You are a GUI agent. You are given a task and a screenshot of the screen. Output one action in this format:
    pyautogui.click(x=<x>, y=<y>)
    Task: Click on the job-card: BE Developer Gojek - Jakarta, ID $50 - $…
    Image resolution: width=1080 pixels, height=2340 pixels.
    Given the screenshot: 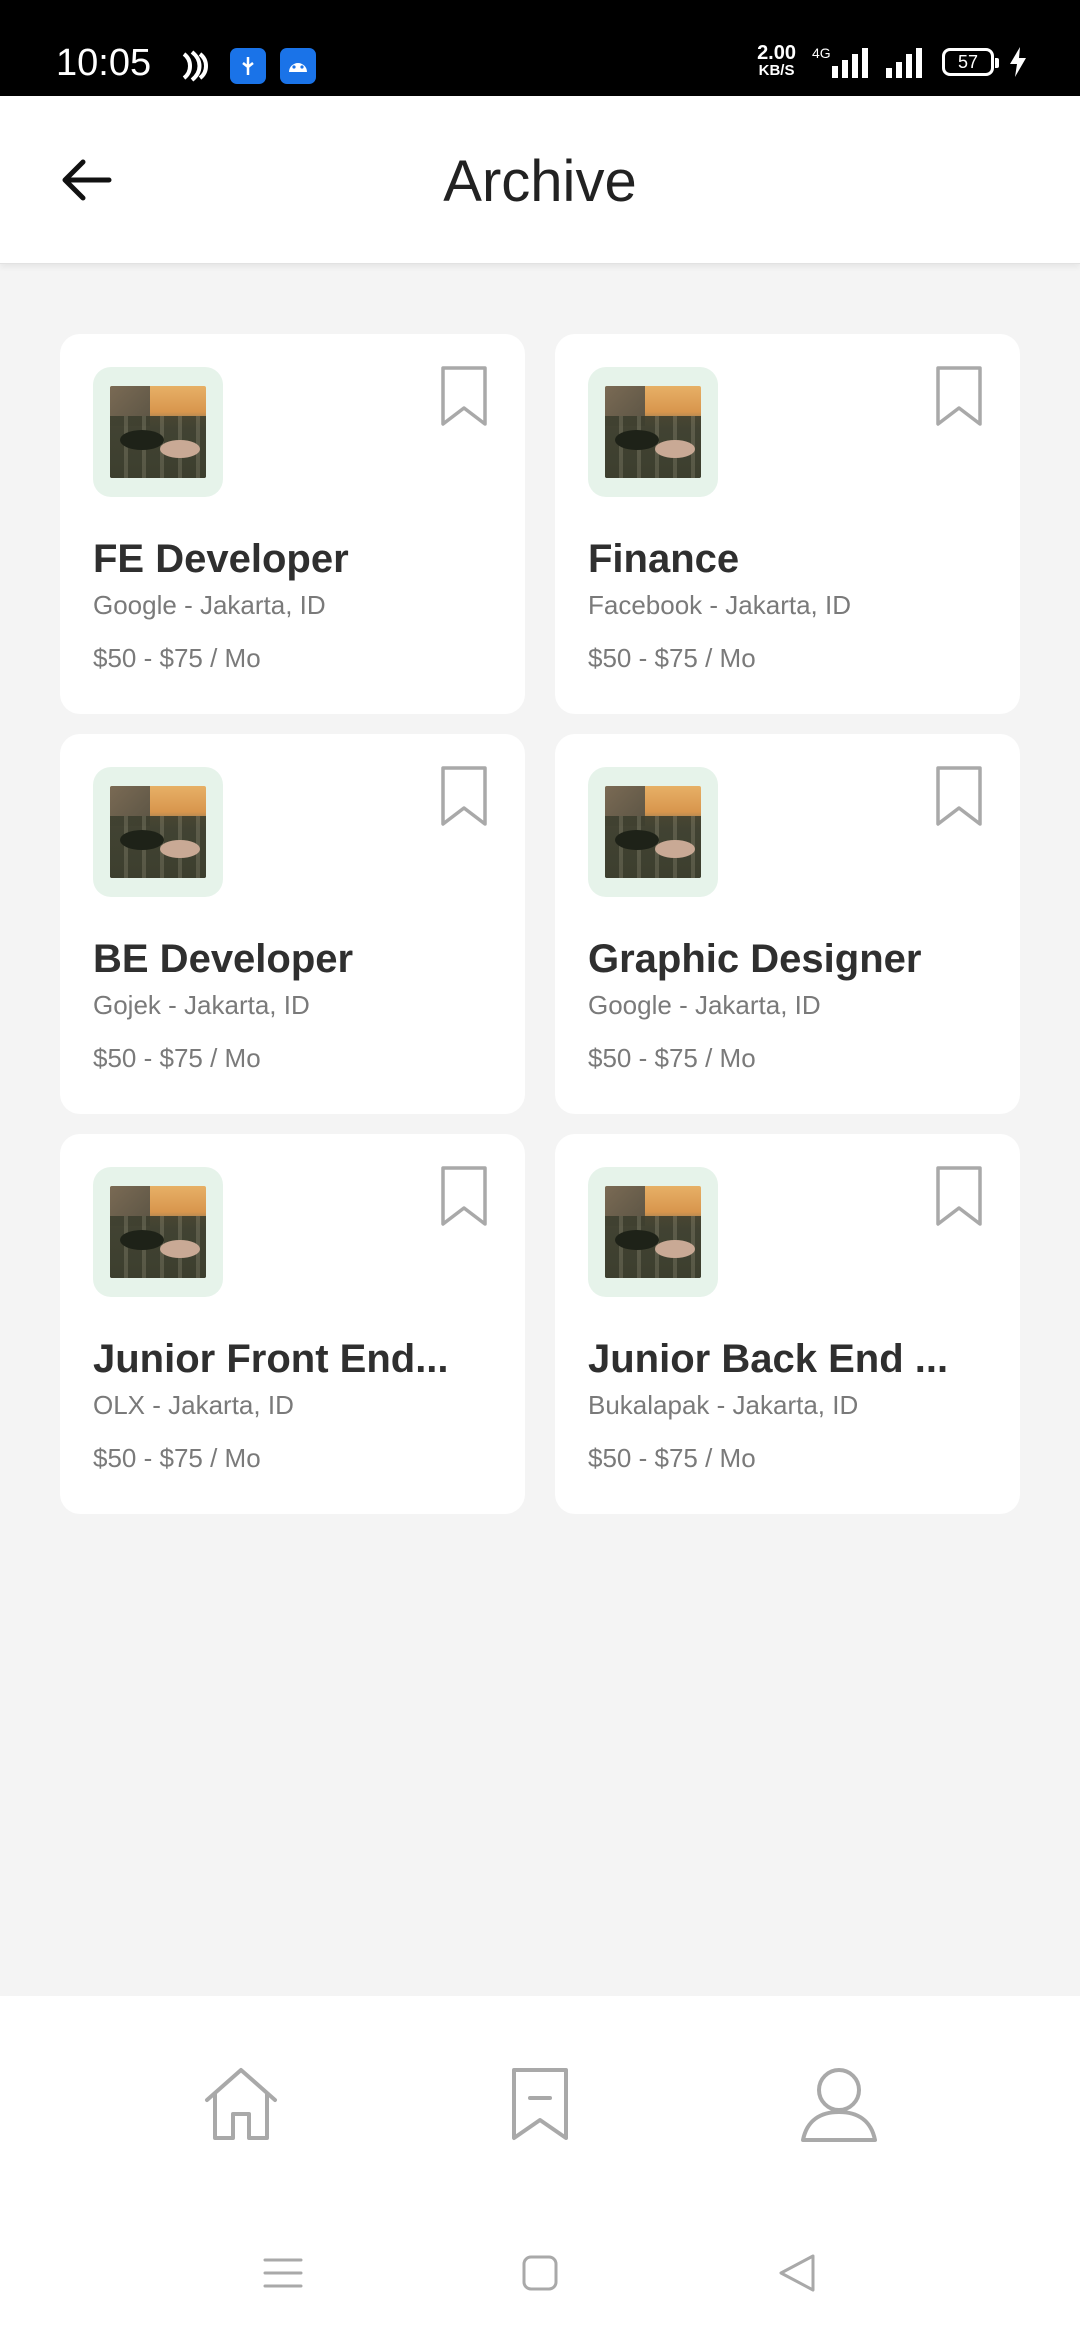 What is the action you would take?
    pyautogui.click(x=292, y=924)
    